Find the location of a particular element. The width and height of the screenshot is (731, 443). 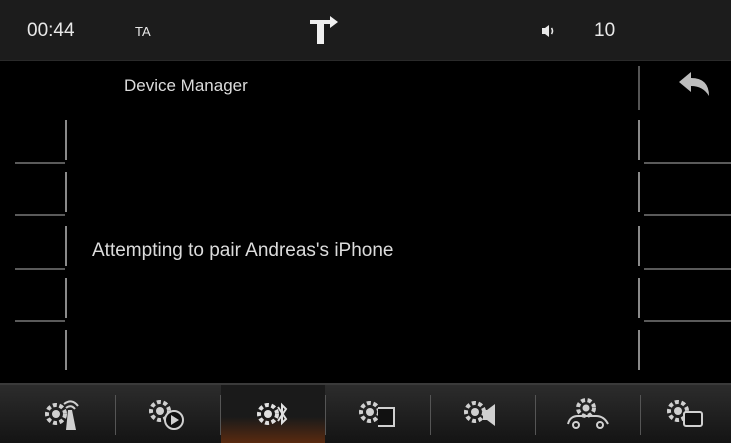

pairing-status-message: Attempting to pair Andreas's iPhone is located at coordinates (243, 250).